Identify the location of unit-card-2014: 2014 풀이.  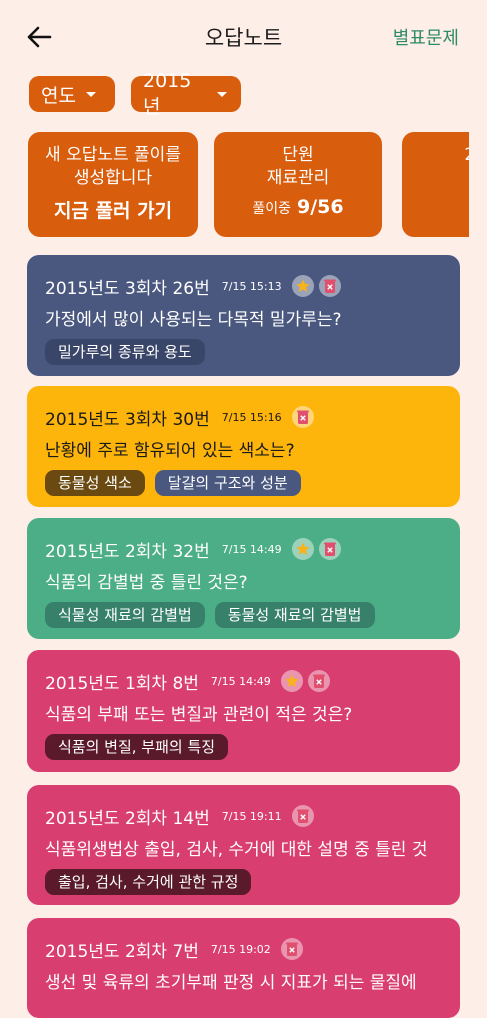
(435, 184).